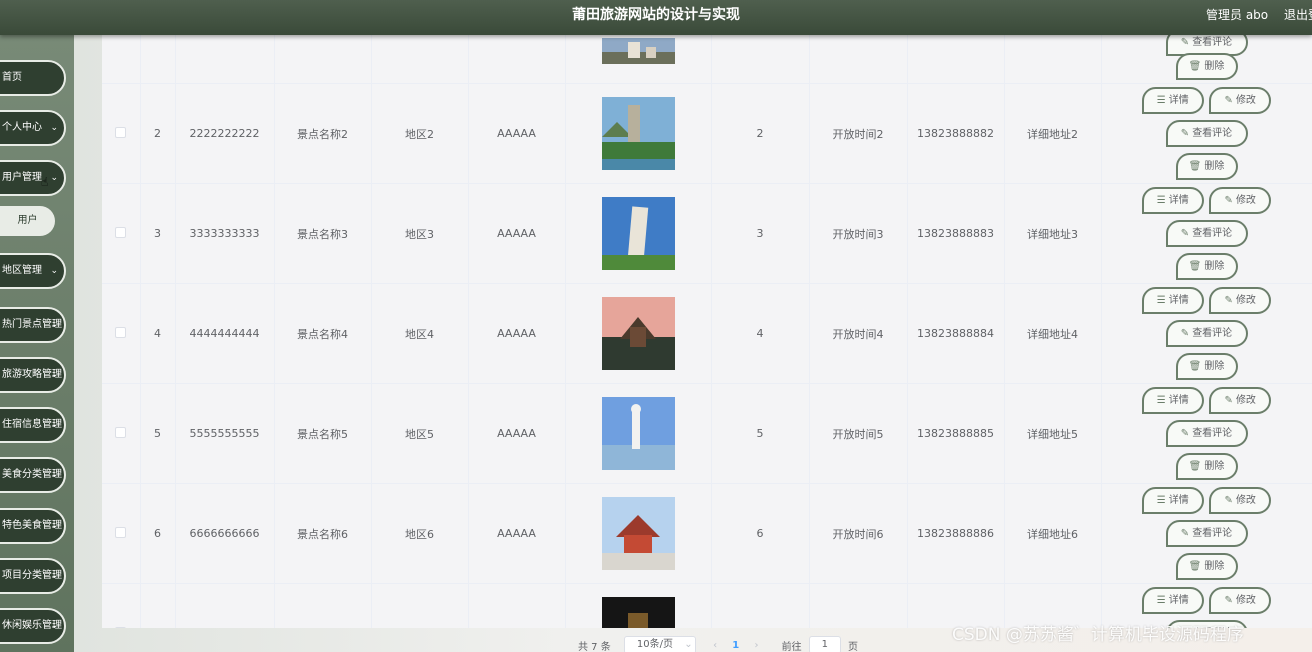 The width and height of the screenshot is (1312, 652). Describe the element at coordinates (33, 425) in the screenshot. I see `sidebar-item-lodging: 住宿信息管理 ⌄` at that location.